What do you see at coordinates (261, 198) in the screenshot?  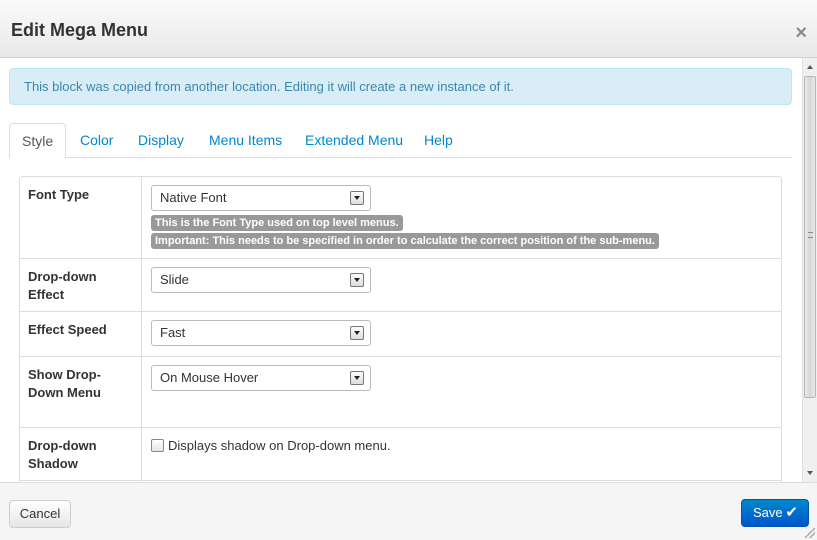 I see `font-type-select: Native Font` at bounding box center [261, 198].